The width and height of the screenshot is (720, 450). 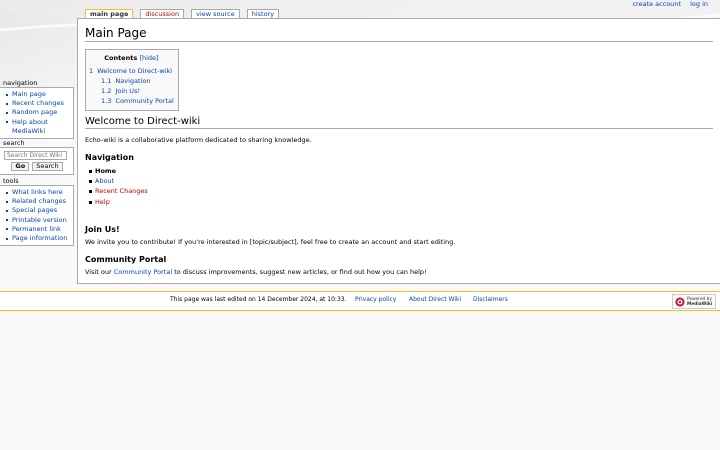 I want to click on toc-number: 1.1, so click(x=106, y=81).